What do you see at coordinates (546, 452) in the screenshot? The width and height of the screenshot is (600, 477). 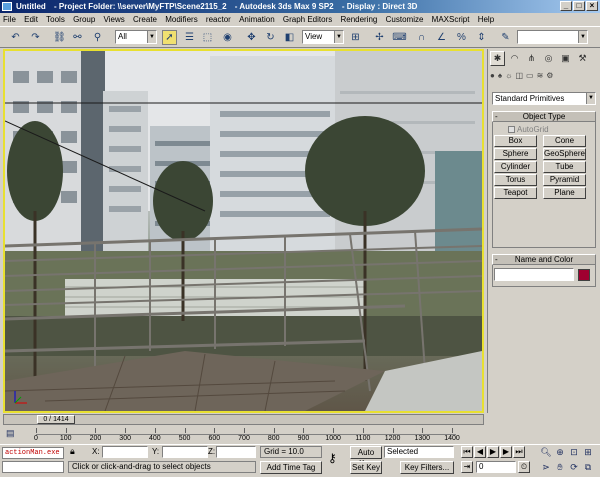 I see `zoom-icon: 🔍︎` at bounding box center [546, 452].